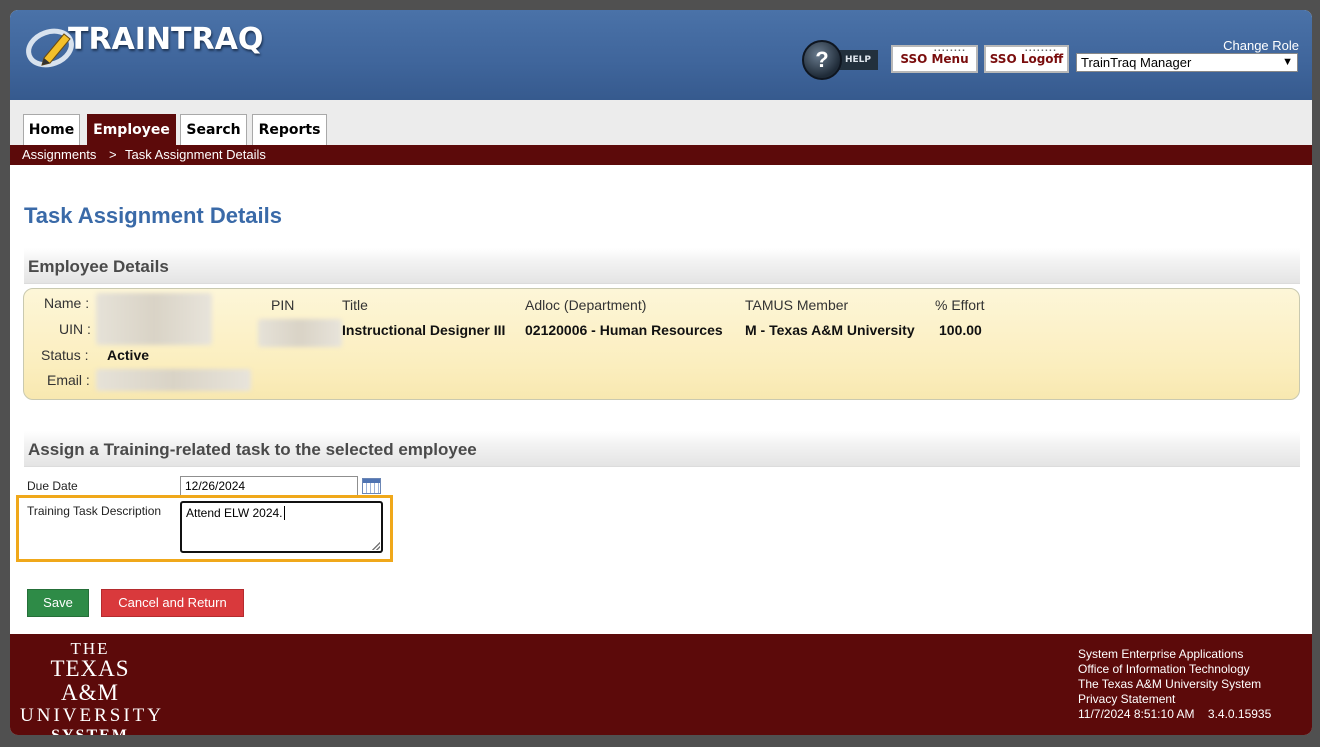 This screenshot has height=747, width=1320. What do you see at coordinates (661, 155) in the screenshot?
I see `breadcrumb: Assignments > Task Assignment Details` at bounding box center [661, 155].